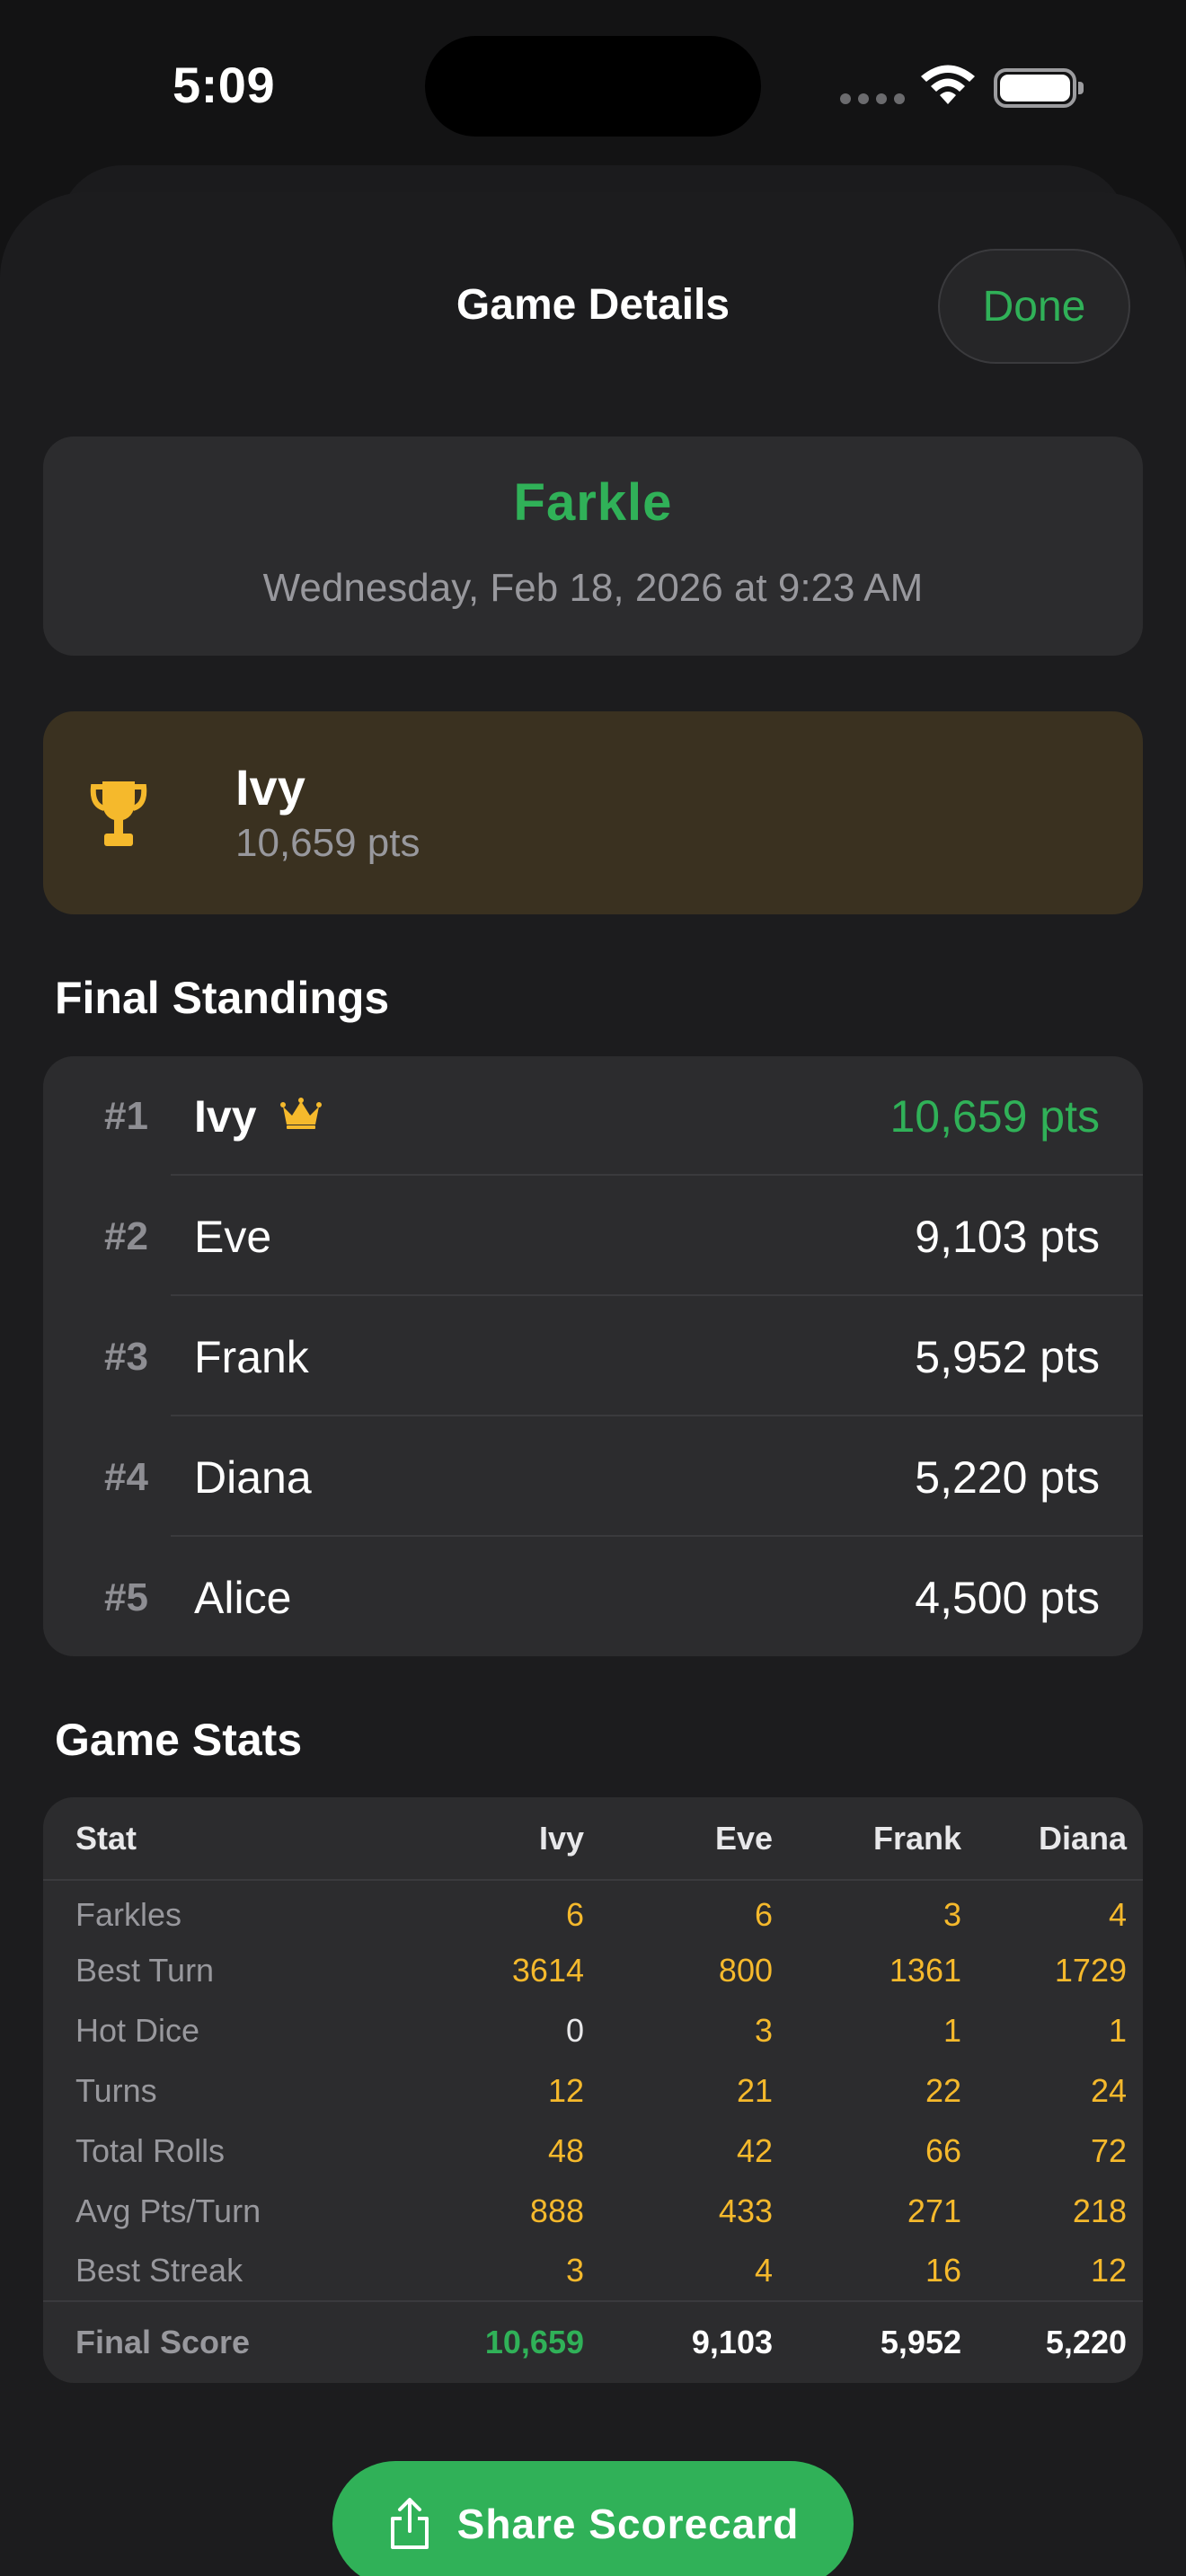  What do you see at coordinates (678, 2341) in the screenshot?
I see `final-score-value: 9,103` at bounding box center [678, 2341].